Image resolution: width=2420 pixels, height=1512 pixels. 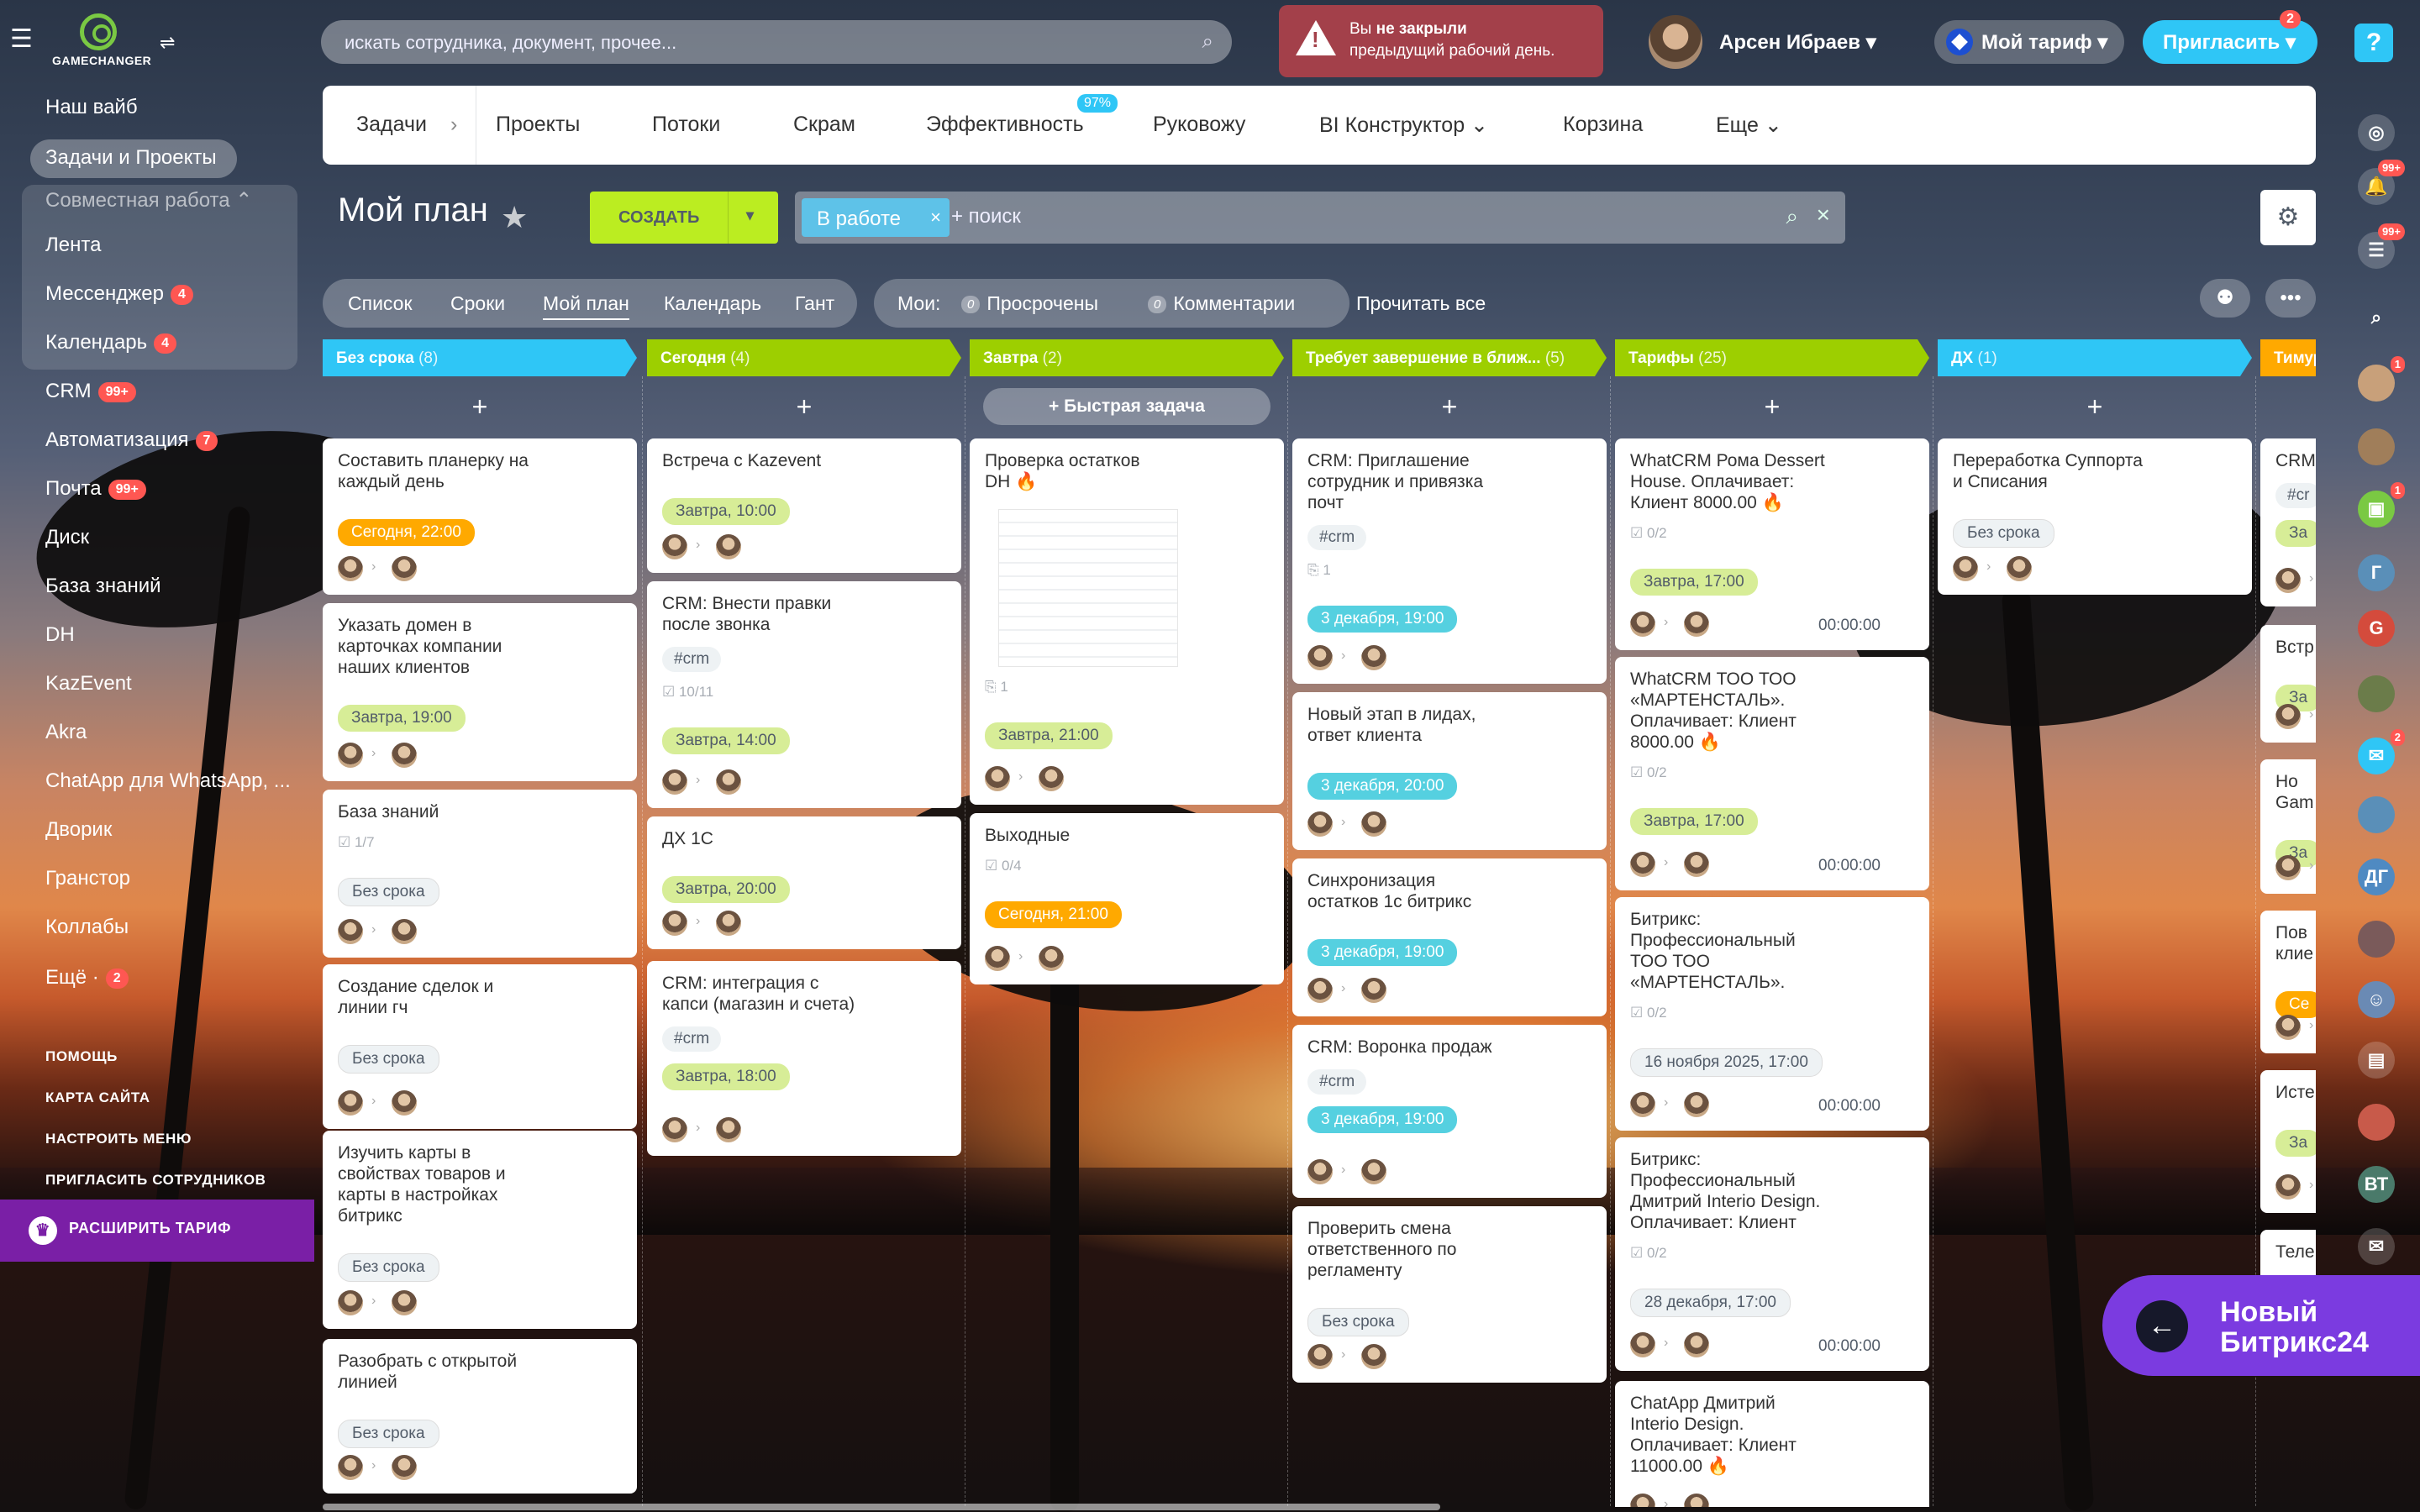 I want to click on deadline-badge: Завтра, 18:00, so click(x=726, y=1076).